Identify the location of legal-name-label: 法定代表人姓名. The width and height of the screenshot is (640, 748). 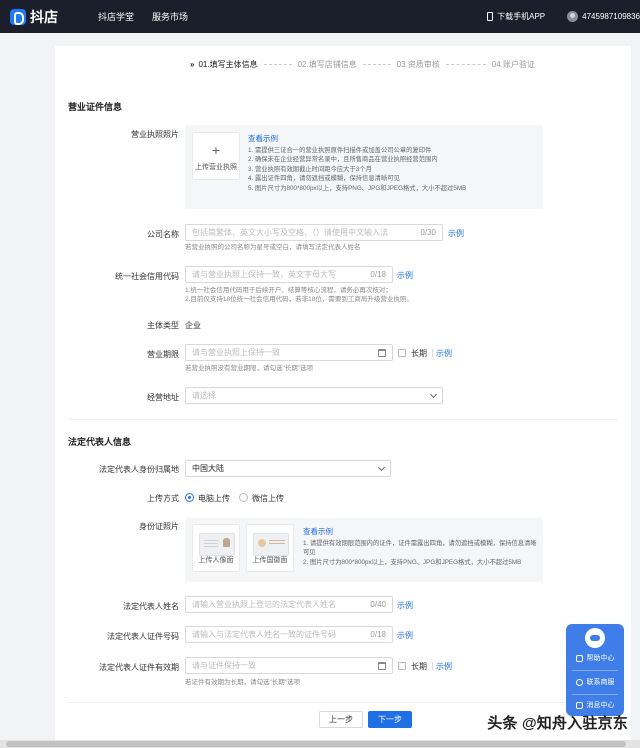
(151, 606).